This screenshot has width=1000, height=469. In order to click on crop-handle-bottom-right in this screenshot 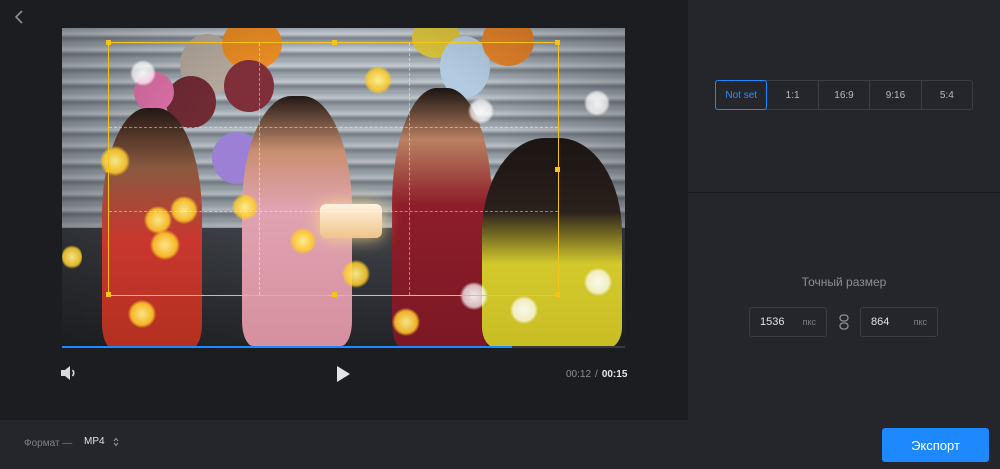, I will do `click(557, 294)`.